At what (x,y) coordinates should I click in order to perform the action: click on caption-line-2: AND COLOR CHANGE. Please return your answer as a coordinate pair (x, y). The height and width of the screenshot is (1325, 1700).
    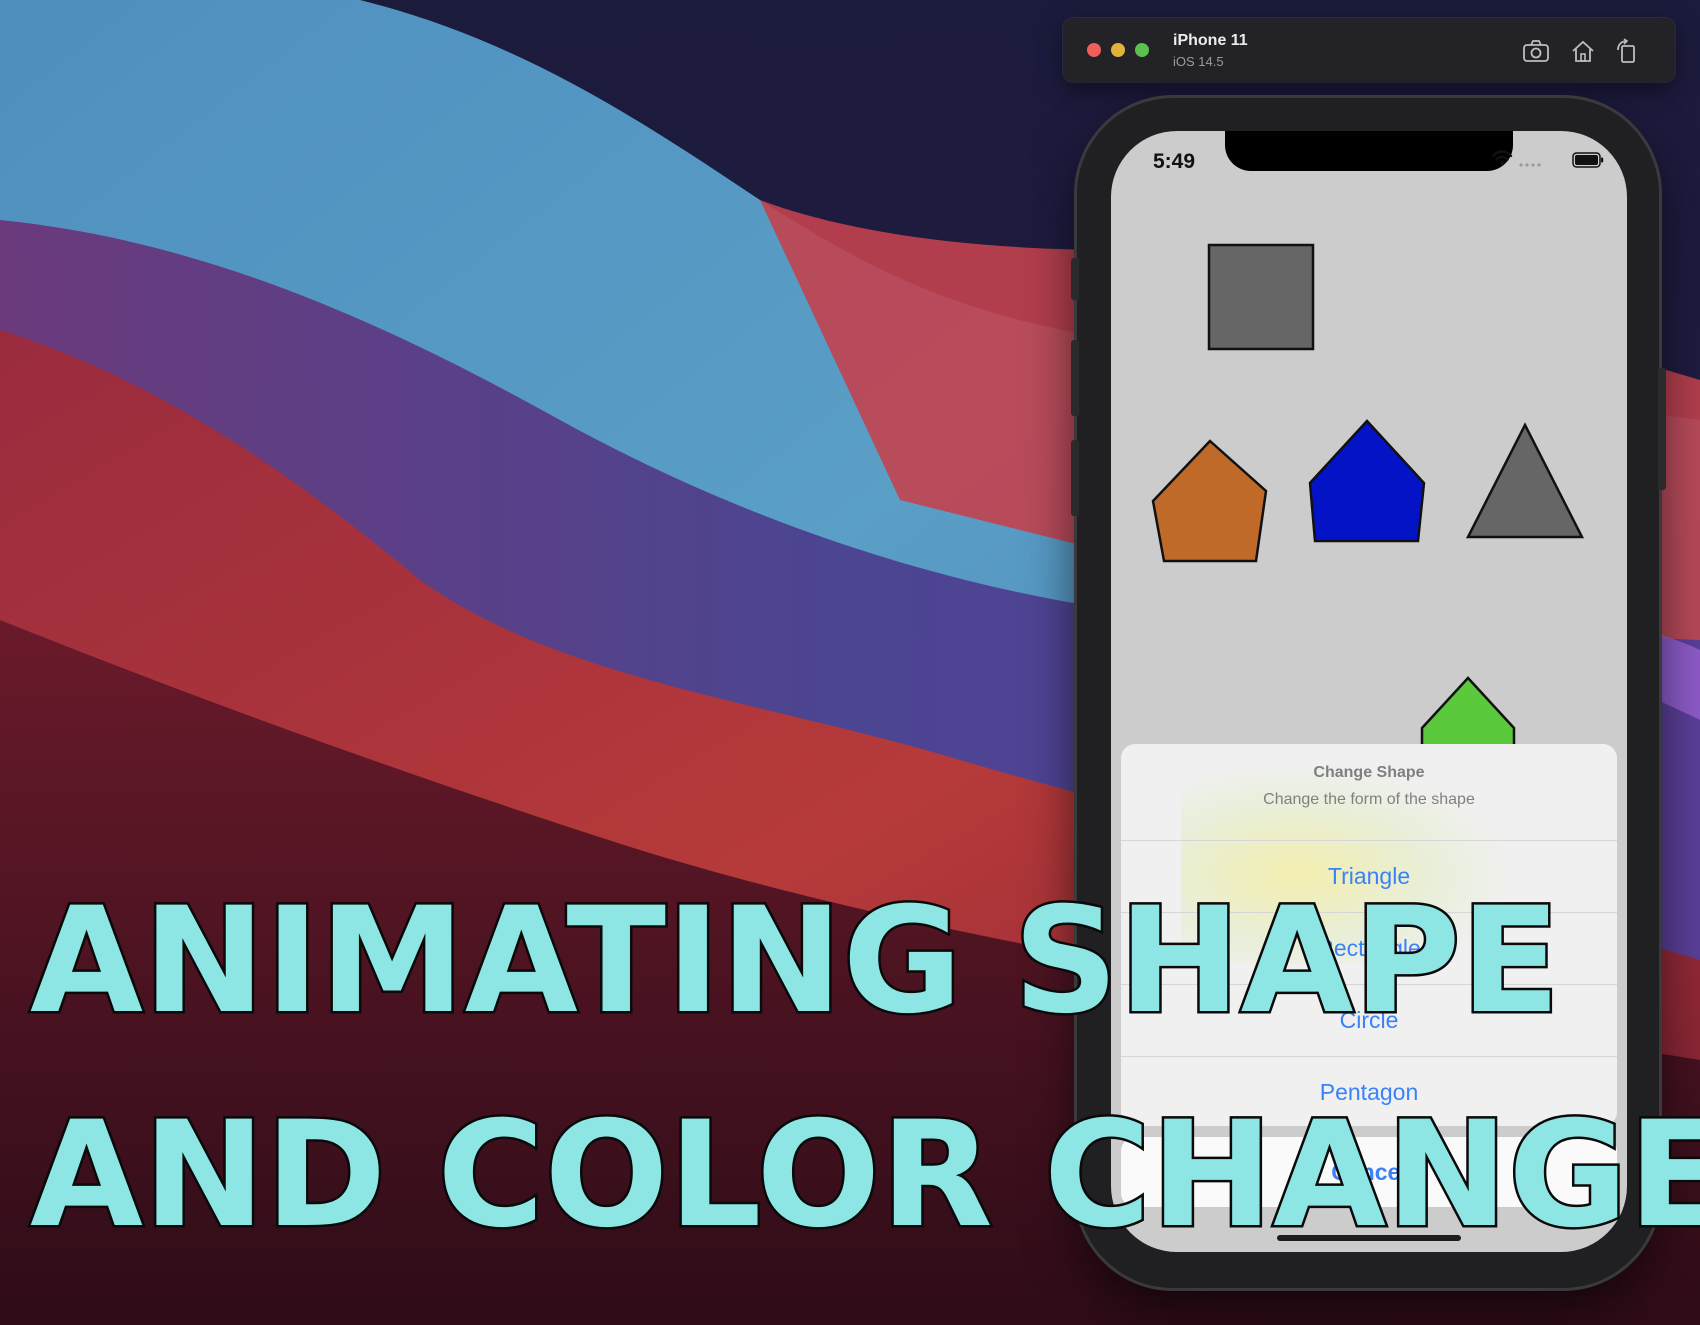
    Looking at the image, I should click on (864, 1175).